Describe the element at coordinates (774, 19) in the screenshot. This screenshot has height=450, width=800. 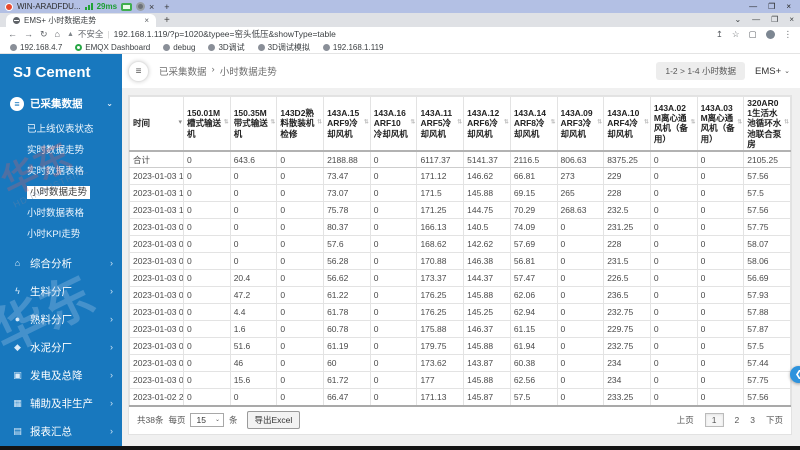
I see `browser-restore-button: ❐` at that location.